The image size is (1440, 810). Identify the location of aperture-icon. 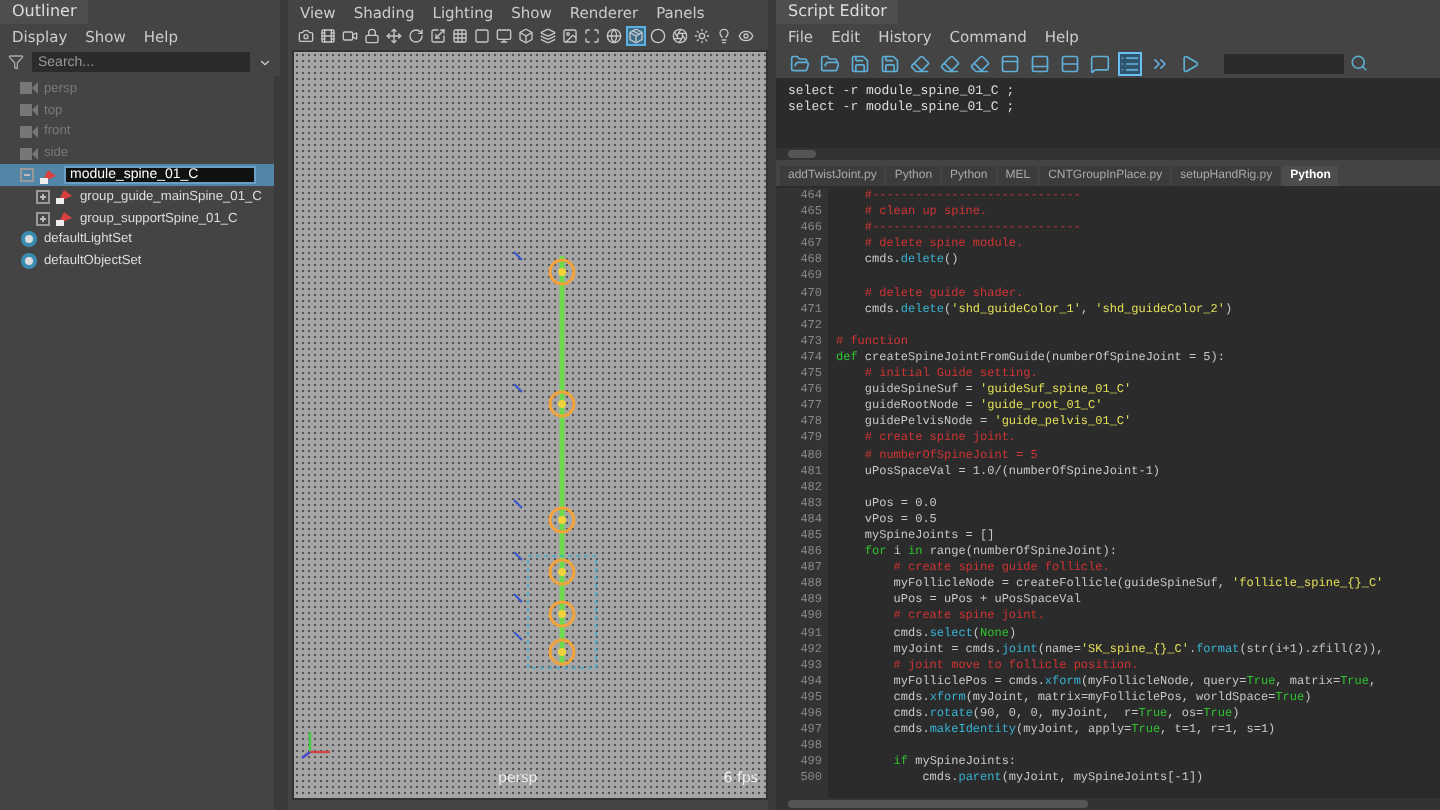
(680, 35).